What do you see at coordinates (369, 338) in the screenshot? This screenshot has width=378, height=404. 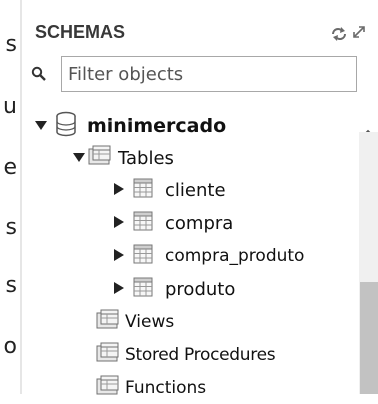 I see `scrollbar-thumb` at bounding box center [369, 338].